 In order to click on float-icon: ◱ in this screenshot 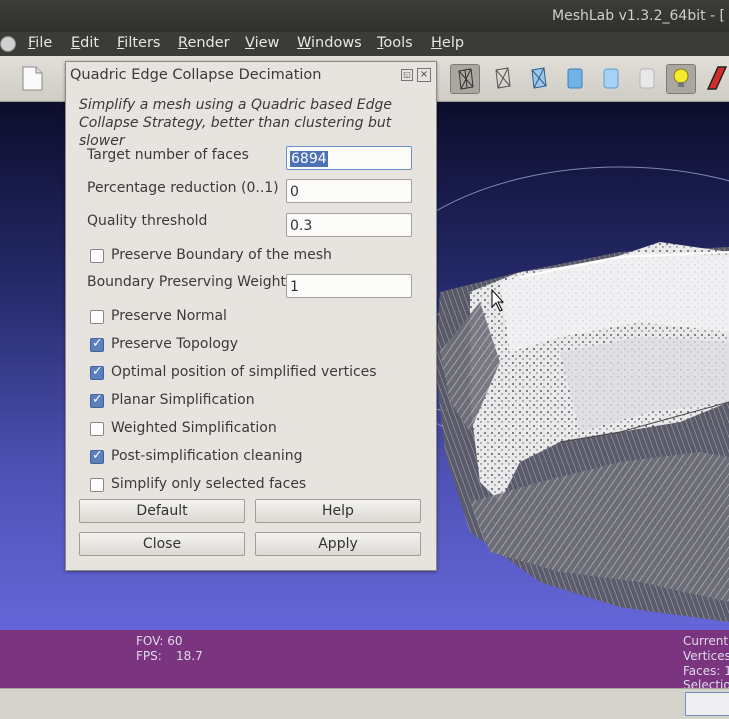, I will do `click(407, 75)`.